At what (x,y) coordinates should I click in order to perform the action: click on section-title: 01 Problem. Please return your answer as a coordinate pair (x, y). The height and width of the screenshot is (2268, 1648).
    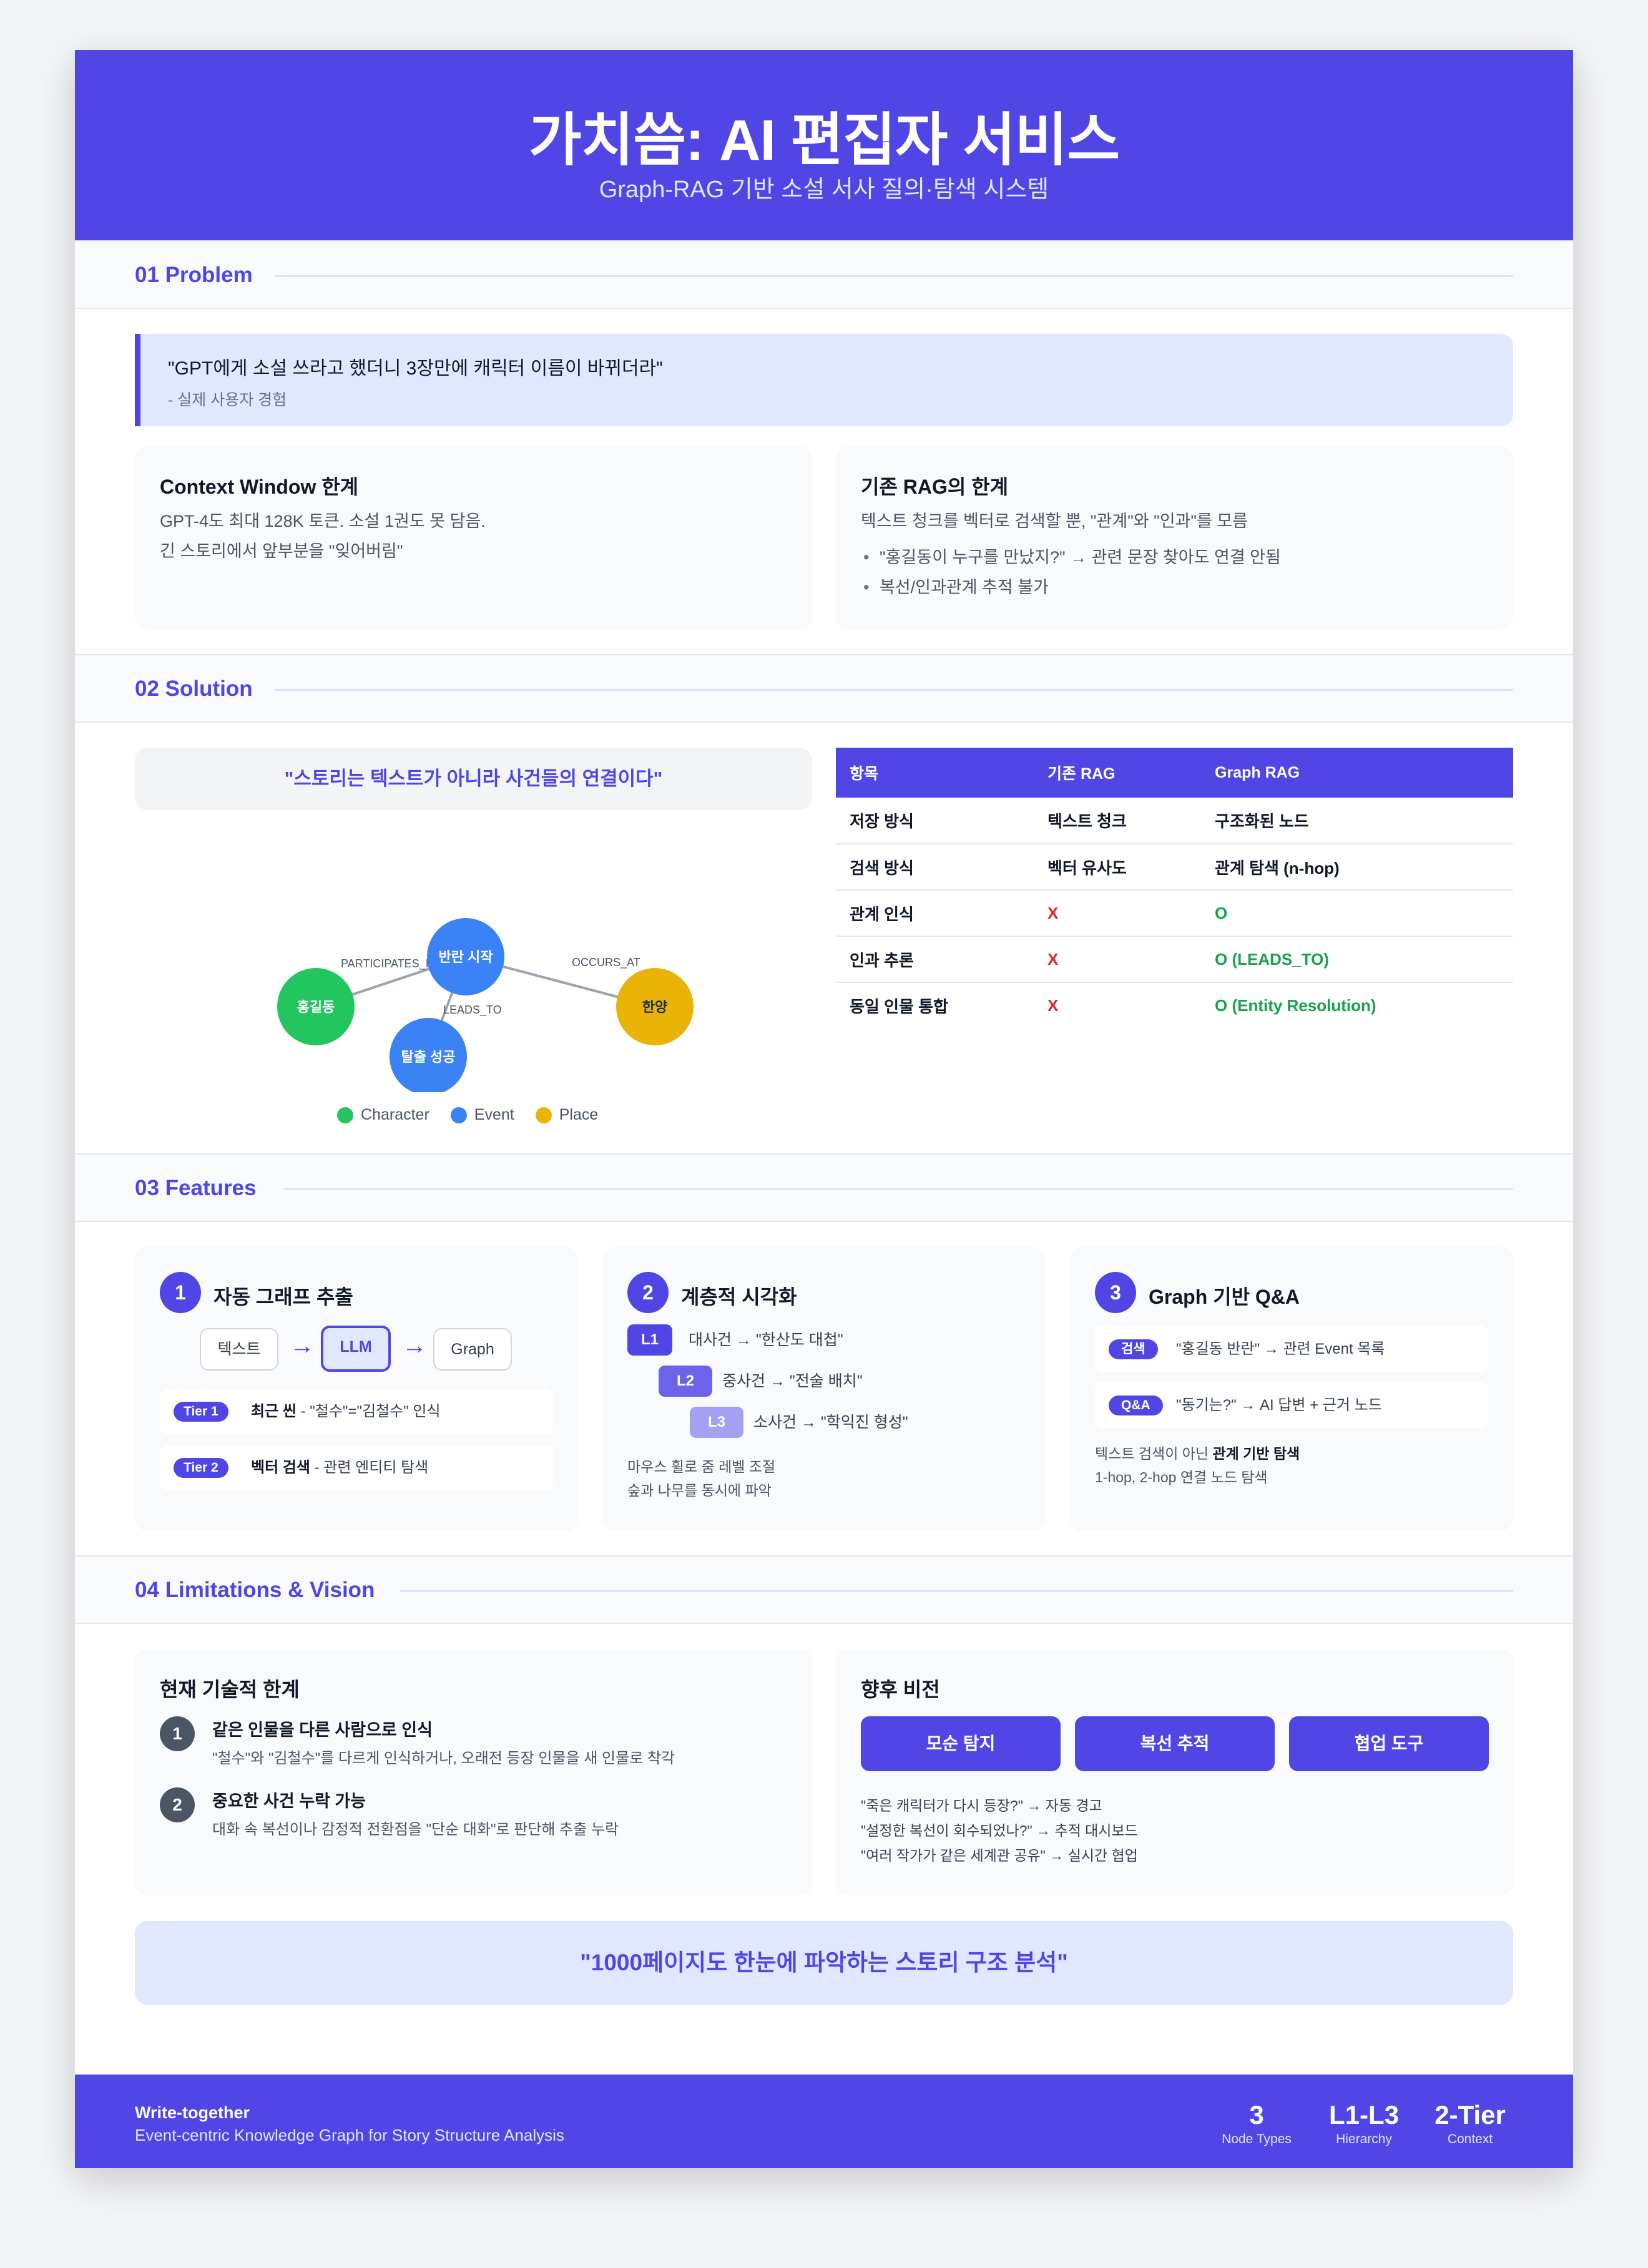
    Looking at the image, I should click on (194, 275).